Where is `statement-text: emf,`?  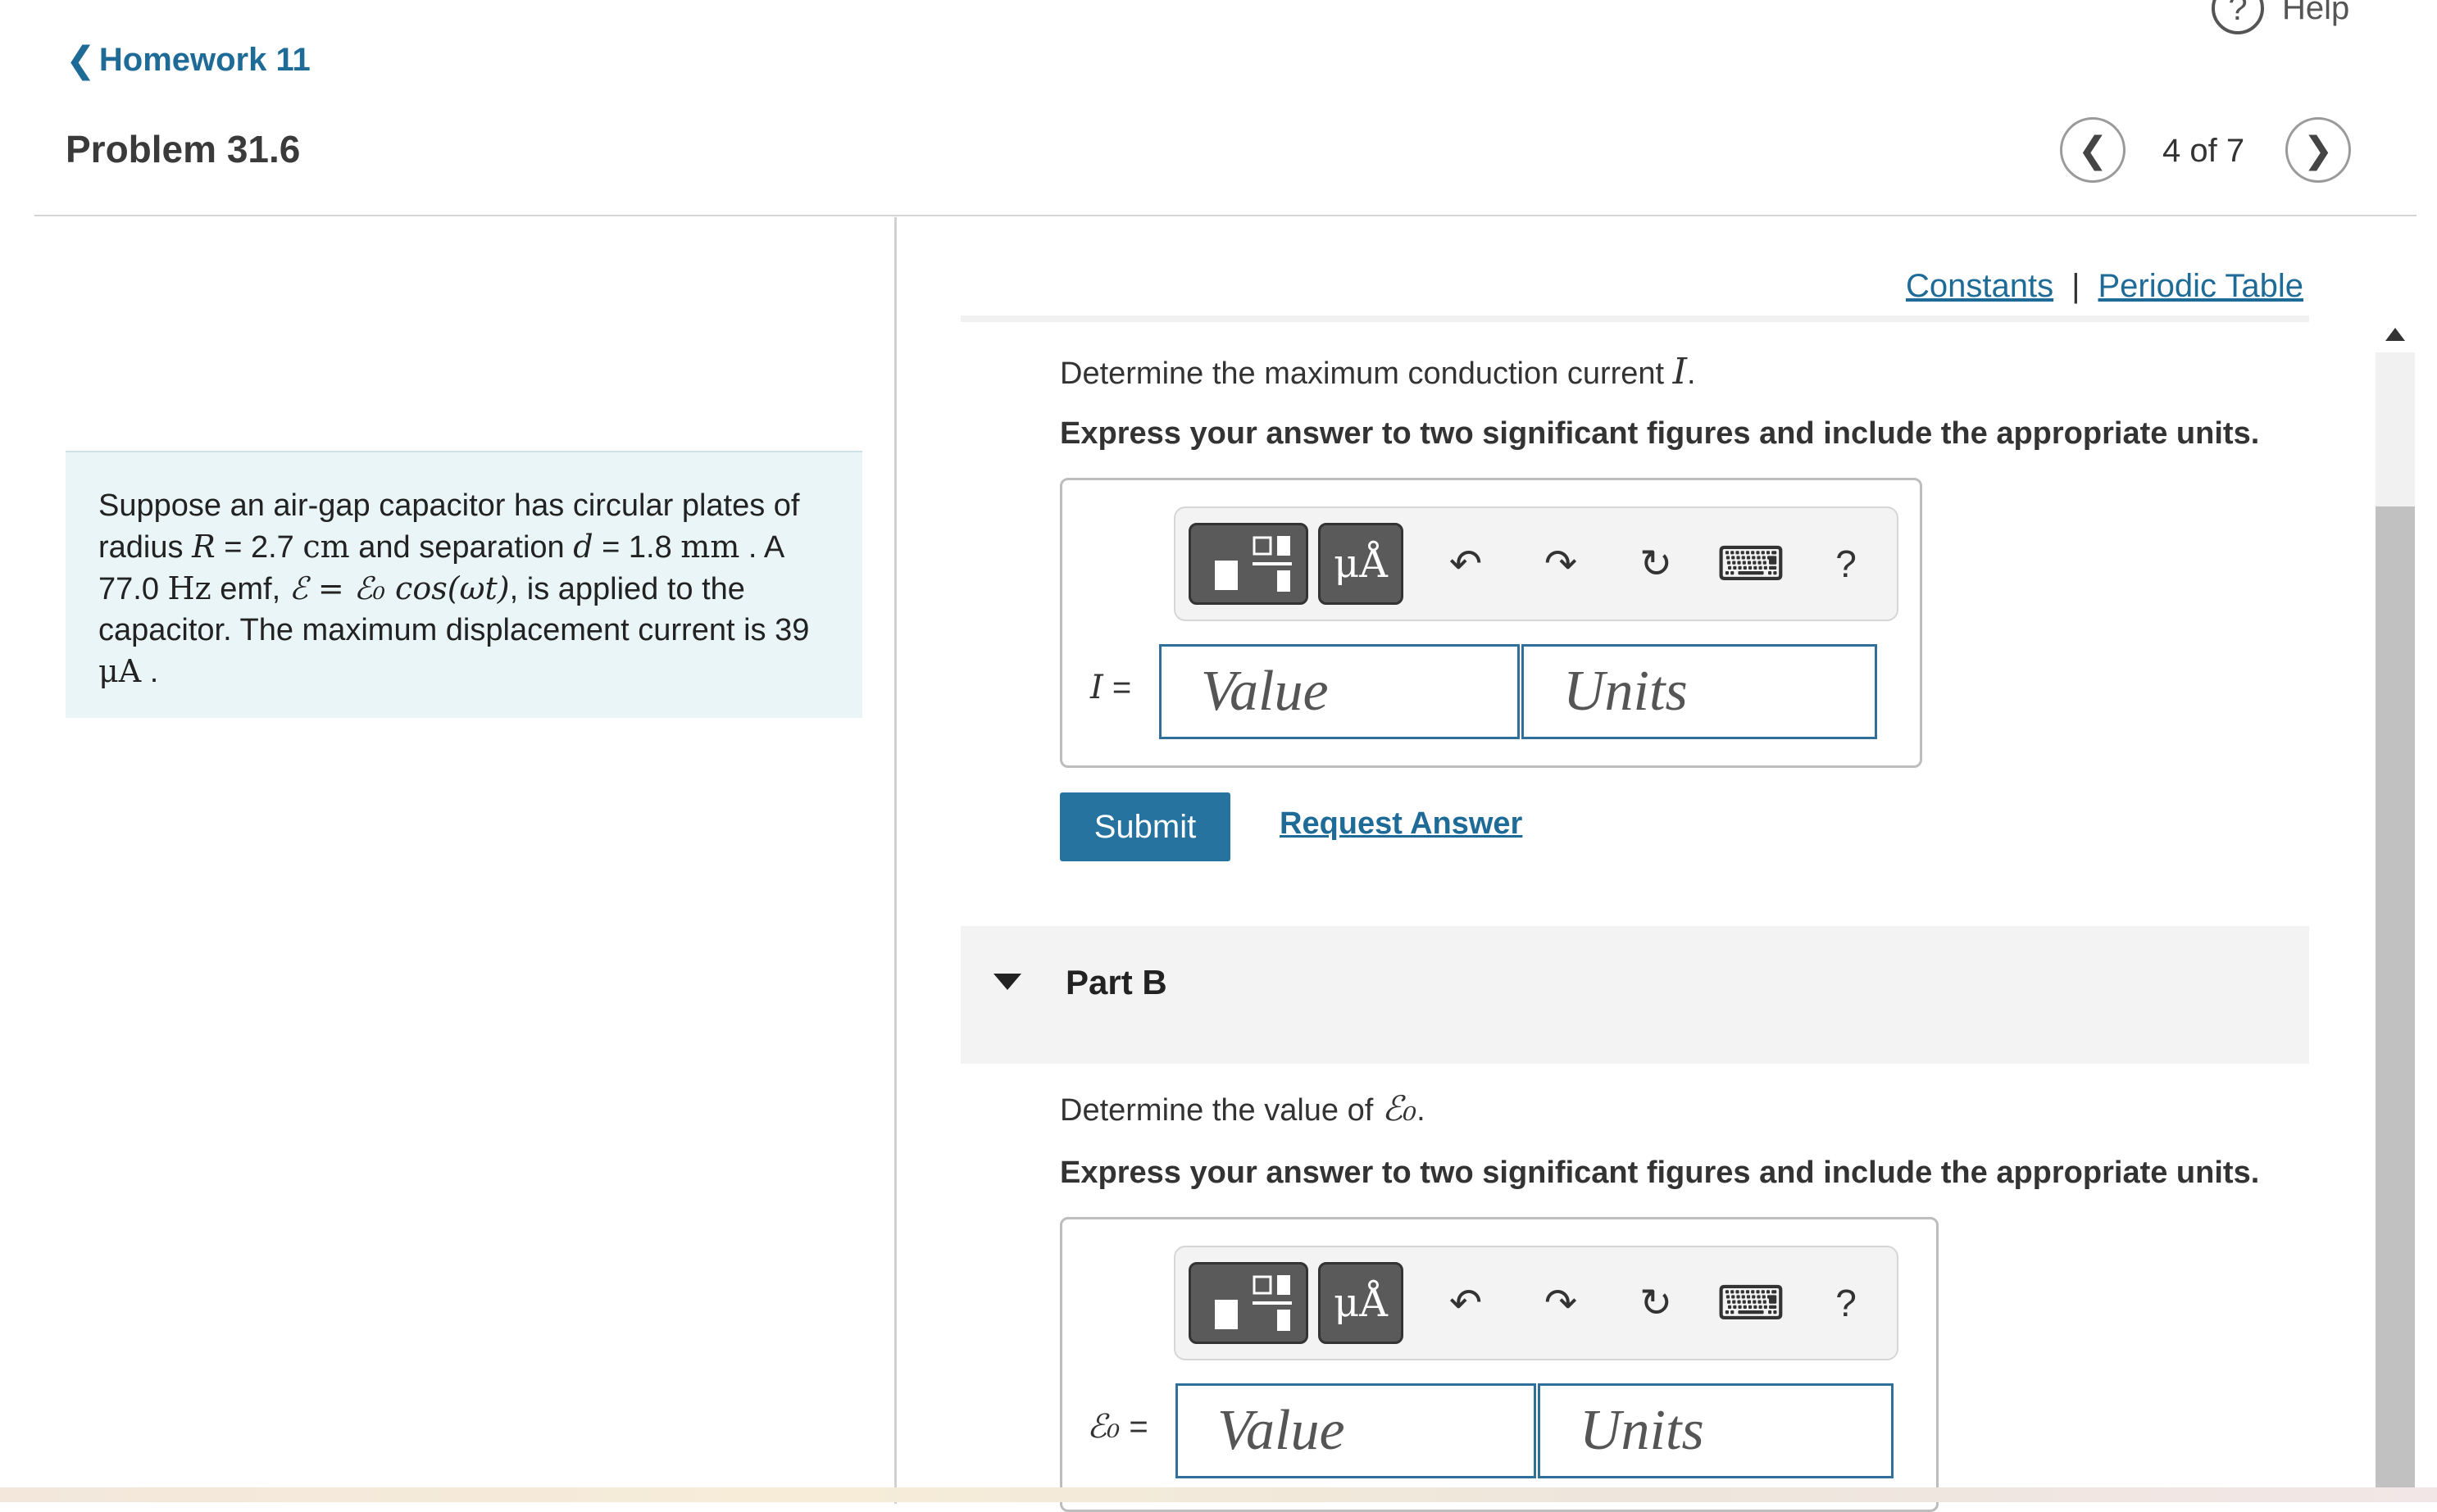
statement-text: emf, is located at coordinates (250, 589).